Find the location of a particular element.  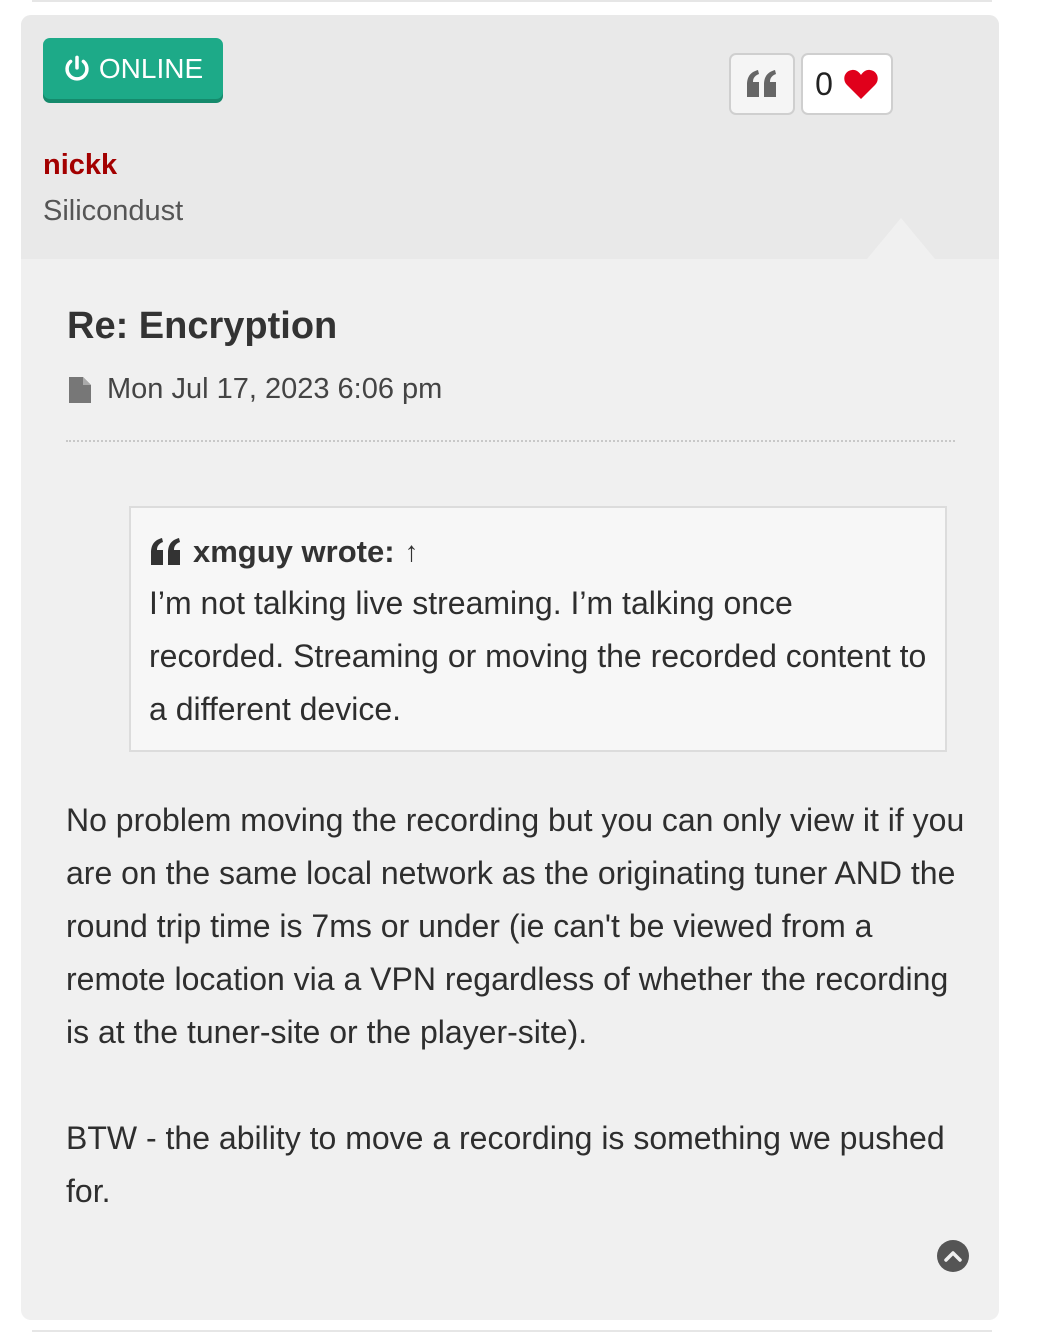

post-title: Re: Encryption is located at coordinates (202, 326).